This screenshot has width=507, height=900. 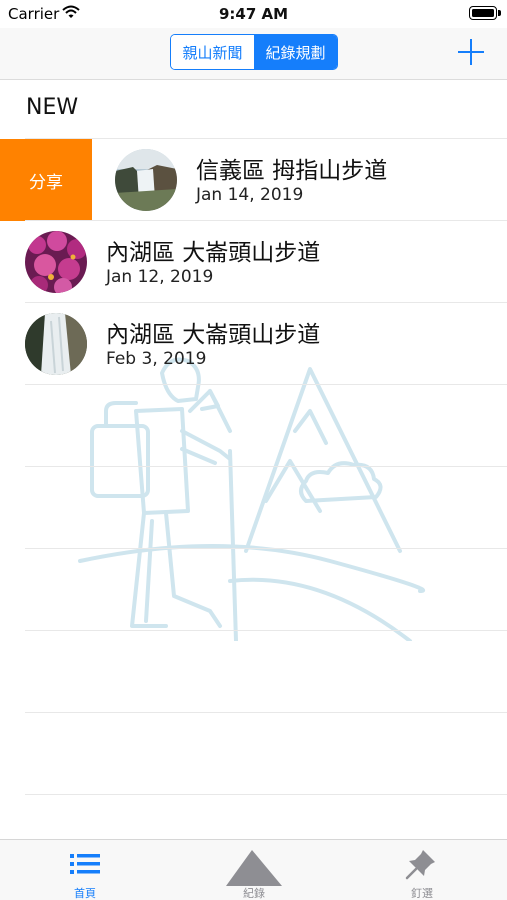 I want to click on tab-home: 首頁, so click(x=85, y=870).